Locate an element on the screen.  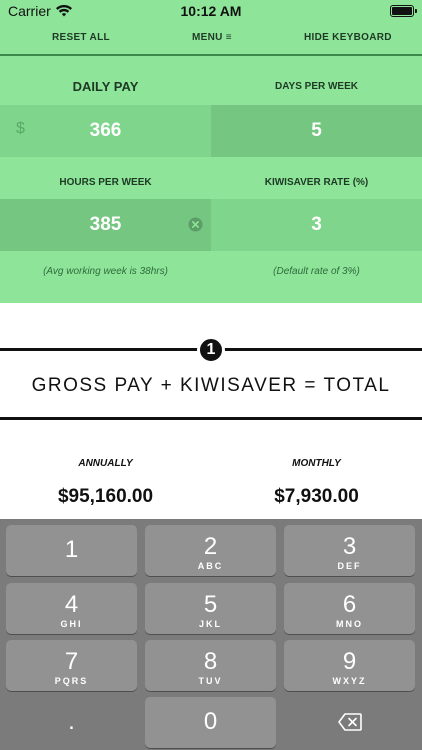
daily-pay-field: $ 366 is located at coordinates (105, 131).